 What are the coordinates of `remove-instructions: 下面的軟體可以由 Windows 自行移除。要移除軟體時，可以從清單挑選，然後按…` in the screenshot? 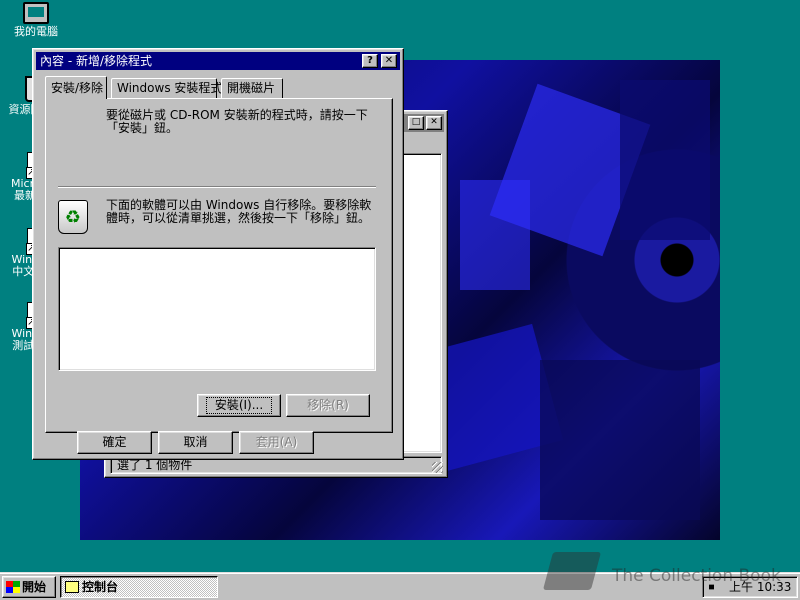 It's located at (239, 211).